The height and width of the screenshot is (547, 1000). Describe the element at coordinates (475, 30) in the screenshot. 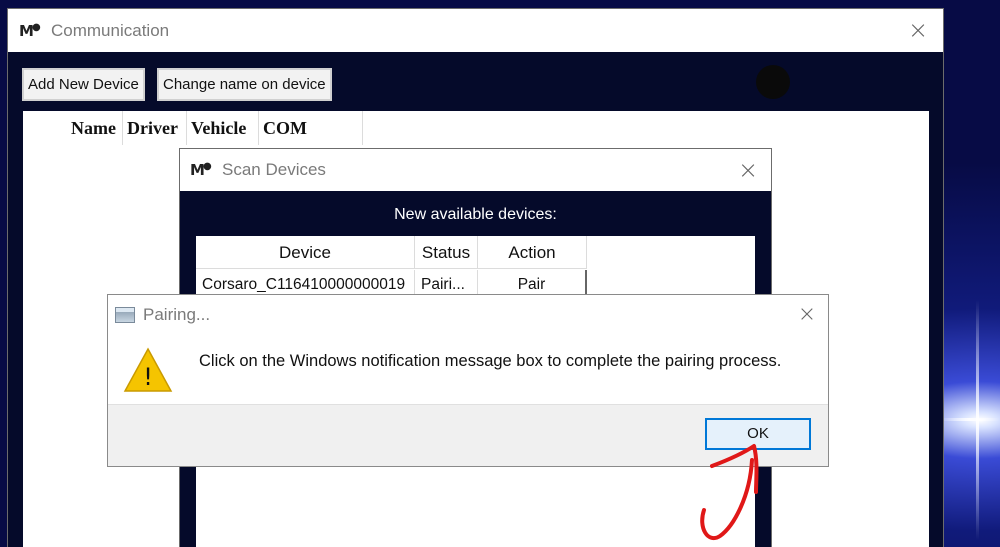

I see `communication-titlebar: M● Communication ×` at that location.